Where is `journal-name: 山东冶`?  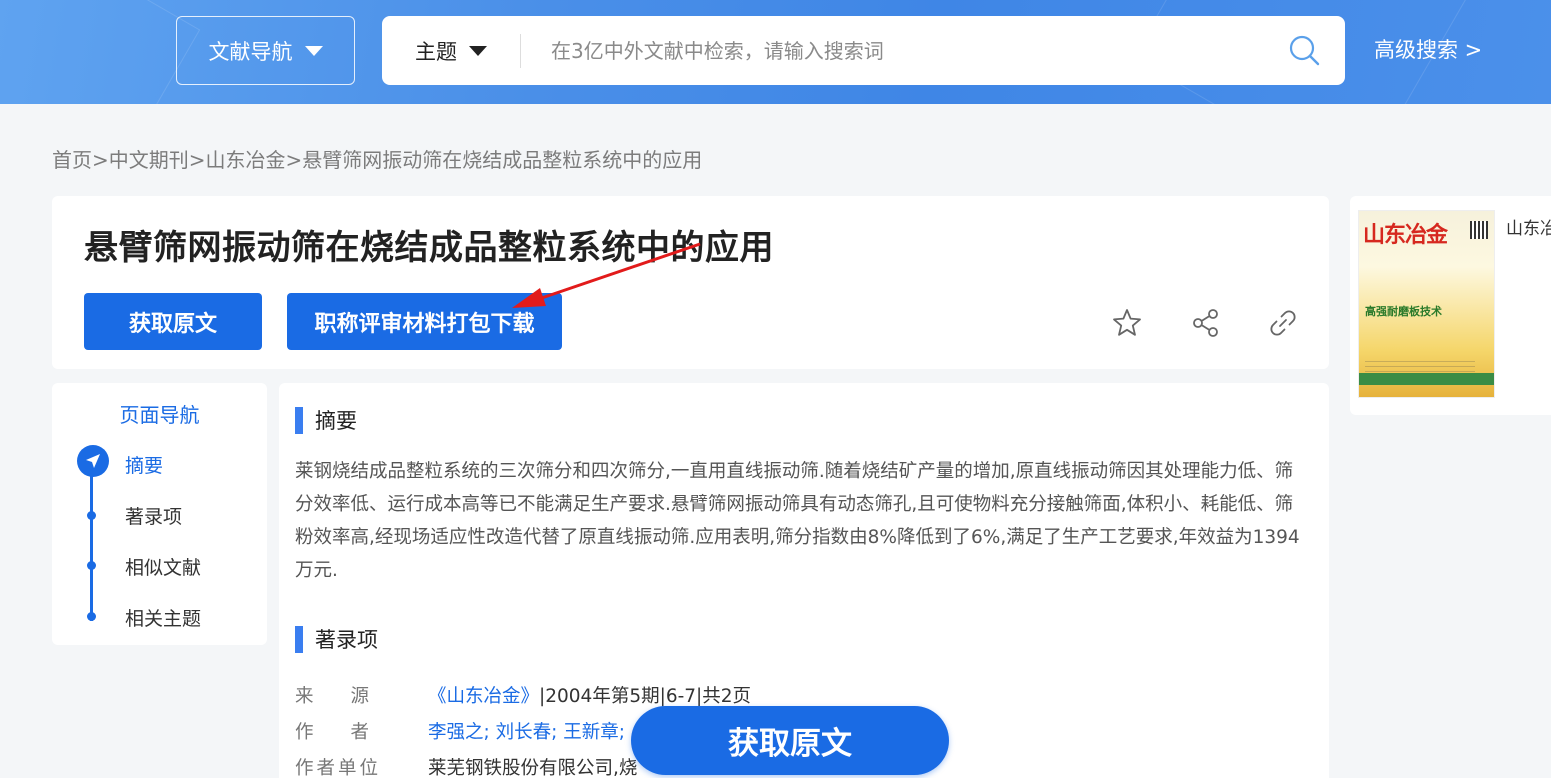
journal-name: 山东冶 is located at coordinates (1528, 226).